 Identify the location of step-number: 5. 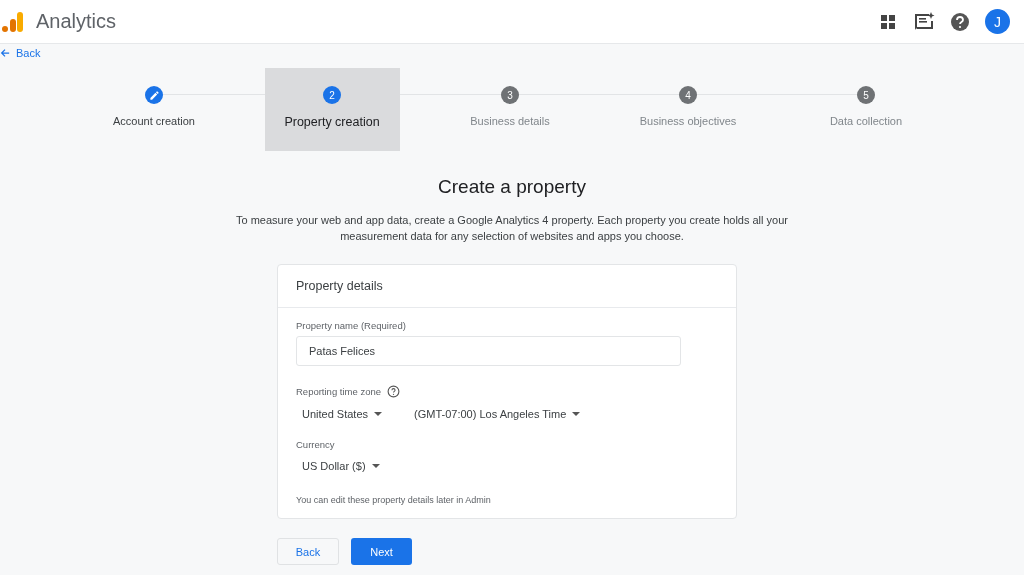
(866, 95).